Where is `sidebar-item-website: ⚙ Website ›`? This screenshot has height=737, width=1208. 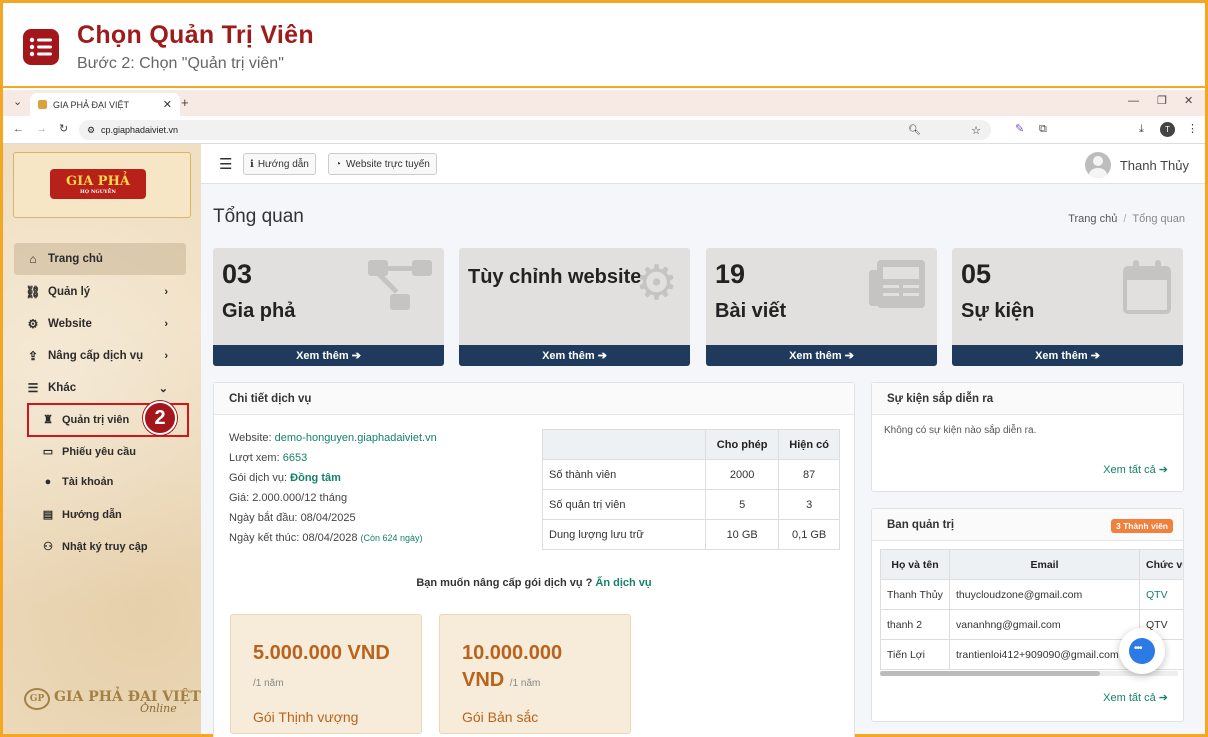 sidebar-item-website: ⚙ Website › is located at coordinates (100, 324).